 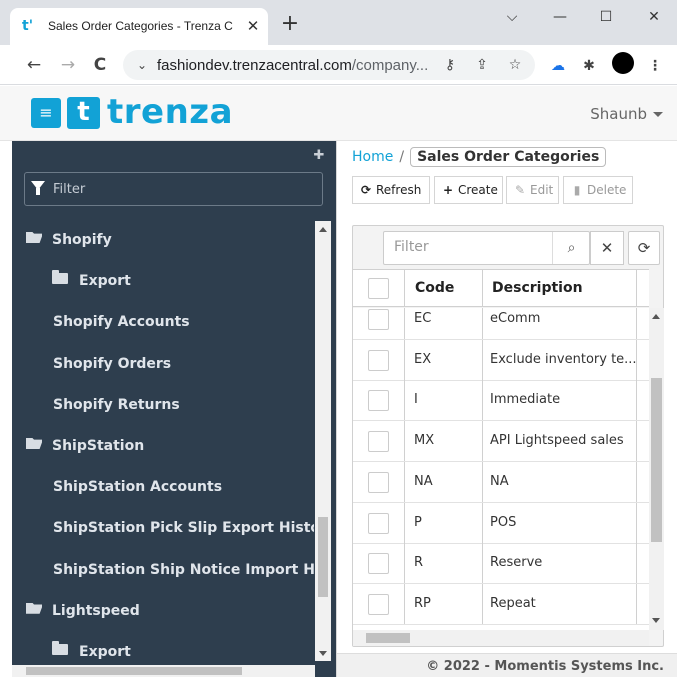 What do you see at coordinates (34, 443) in the screenshot?
I see `folder-open-icon` at bounding box center [34, 443].